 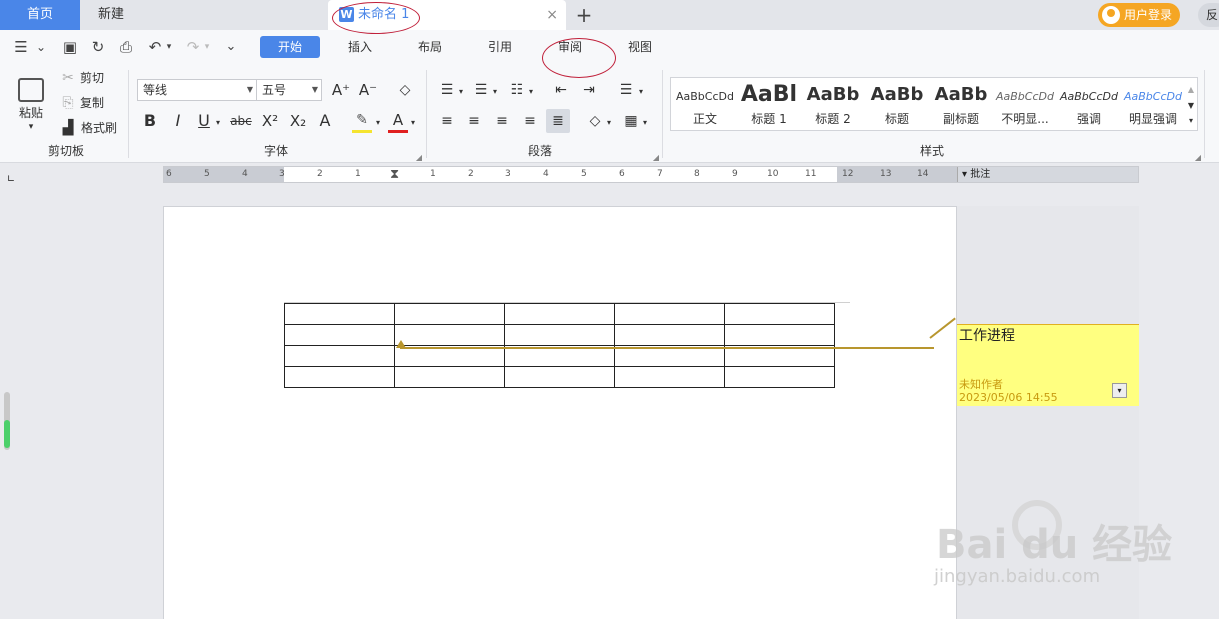 What do you see at coordinates (41, 47) in the screenshot?
I see `chevron-down-icon: ⌄` at bounding box center [41, 47].